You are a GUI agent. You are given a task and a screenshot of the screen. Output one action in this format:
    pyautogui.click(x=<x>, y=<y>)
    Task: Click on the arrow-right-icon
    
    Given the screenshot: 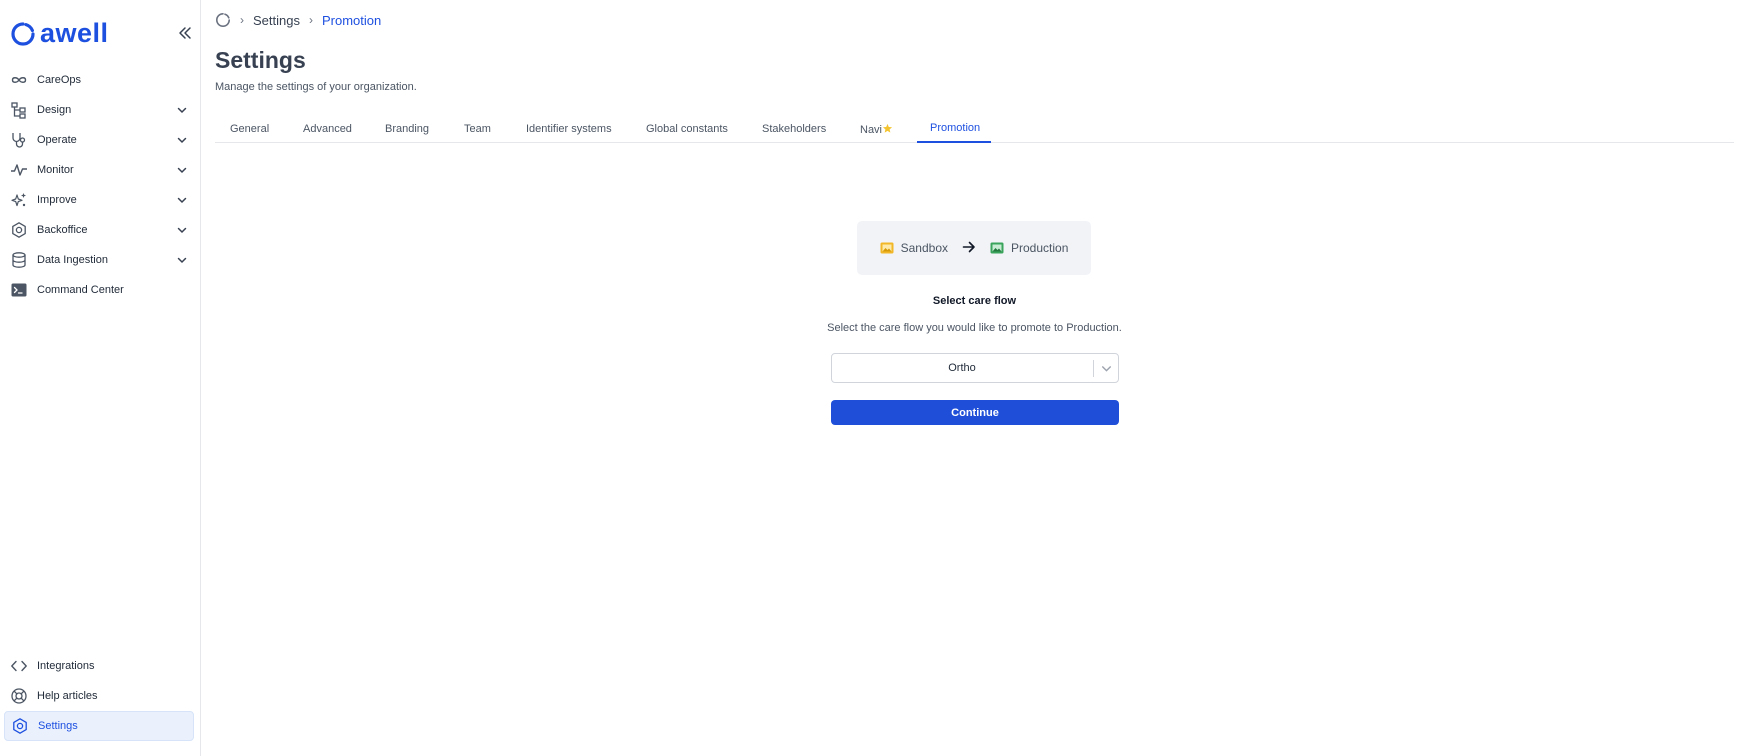 What is the action you would take?
    pyautogui.click(x=969, y=248)
    